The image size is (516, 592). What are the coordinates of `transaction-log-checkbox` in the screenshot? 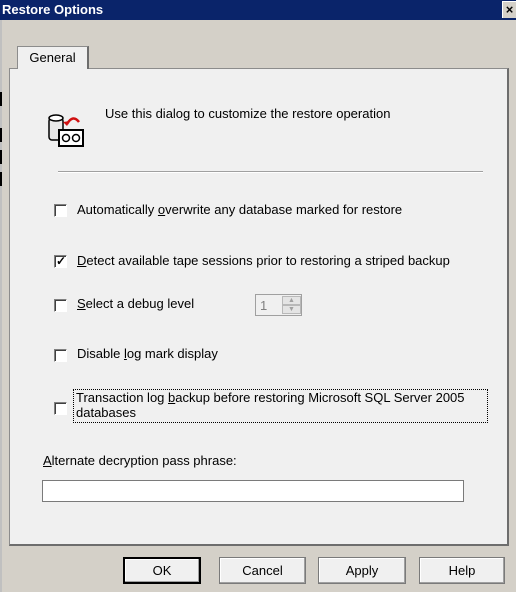 It's located at (60, 408).